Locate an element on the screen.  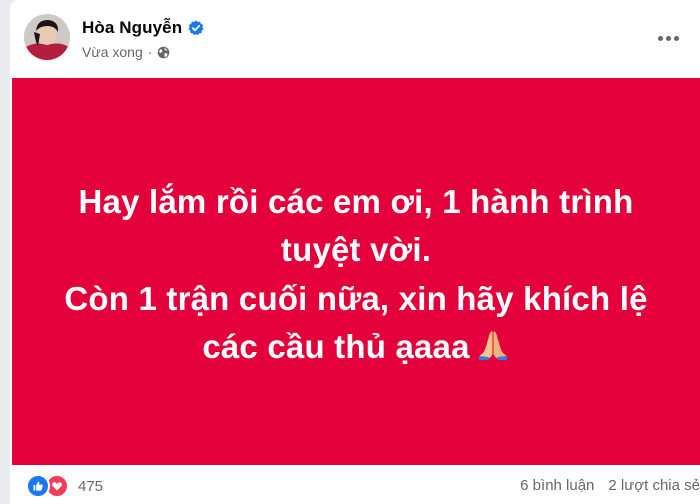
author-row: Hòa Nguyễn is located at coordinates (143, 28).